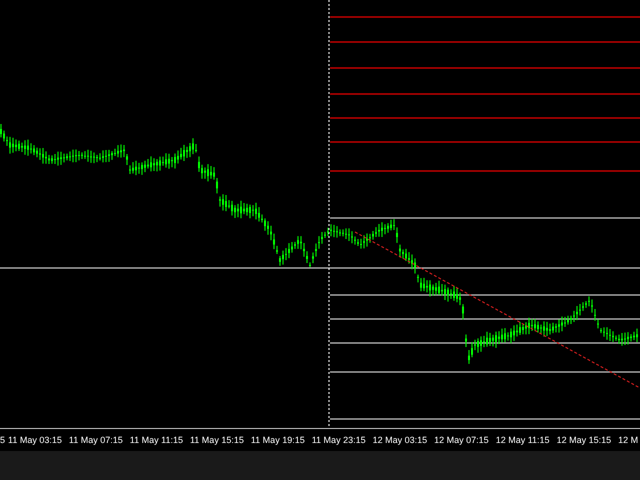  What do you see at coordinates (400, 440) in the screenshot?
I see `time-axis-label: 12 May 03:15` at bounding box center [400, 440].